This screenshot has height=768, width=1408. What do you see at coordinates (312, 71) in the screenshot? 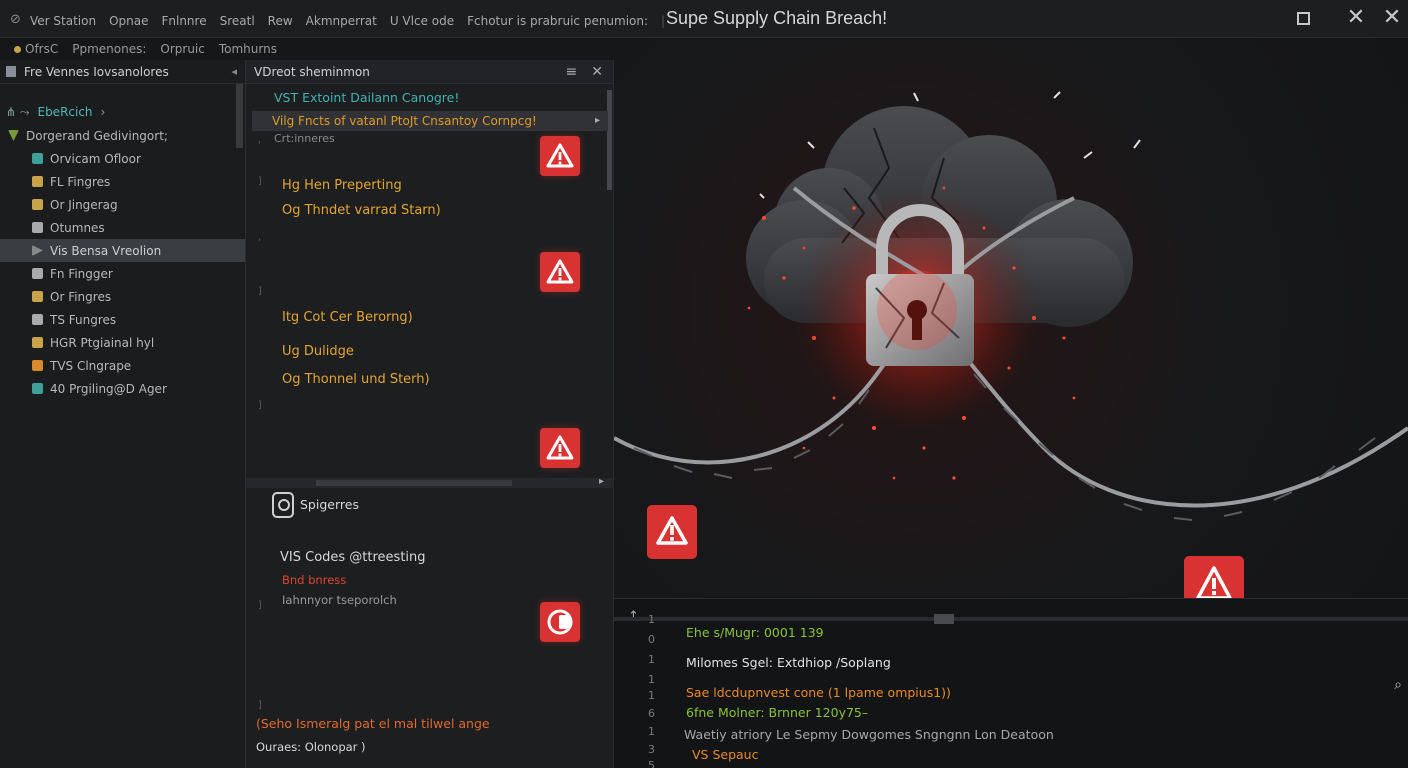
I see `problems-title: VDreot sheminmon` at bounding box center [312, 71].